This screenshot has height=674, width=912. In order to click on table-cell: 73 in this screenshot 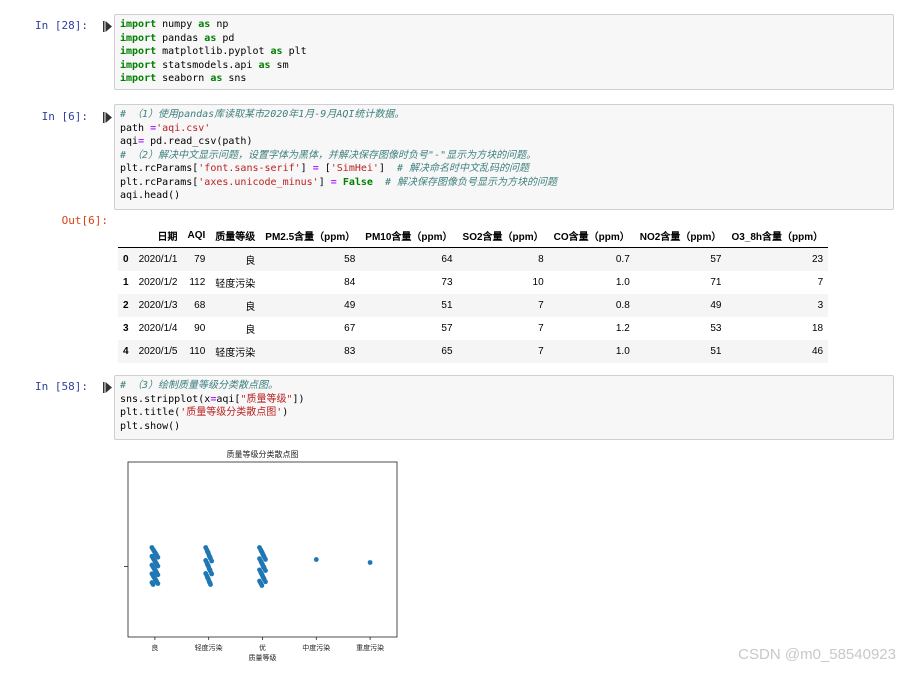, I will do `click(447, 282)`.